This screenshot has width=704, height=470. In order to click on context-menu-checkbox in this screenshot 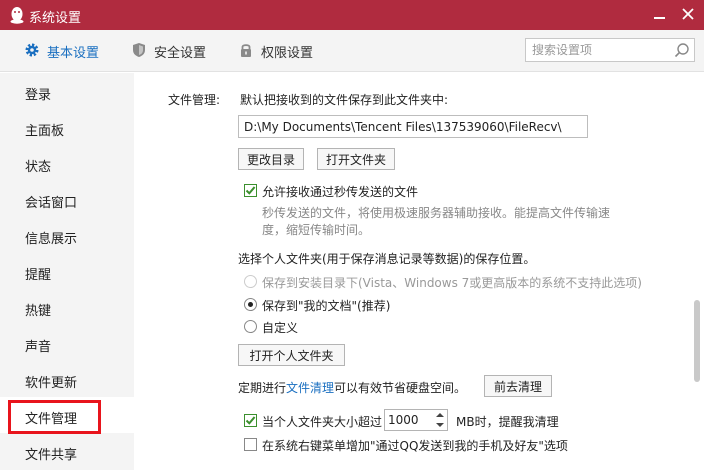, I will do `click(250, 444)`.